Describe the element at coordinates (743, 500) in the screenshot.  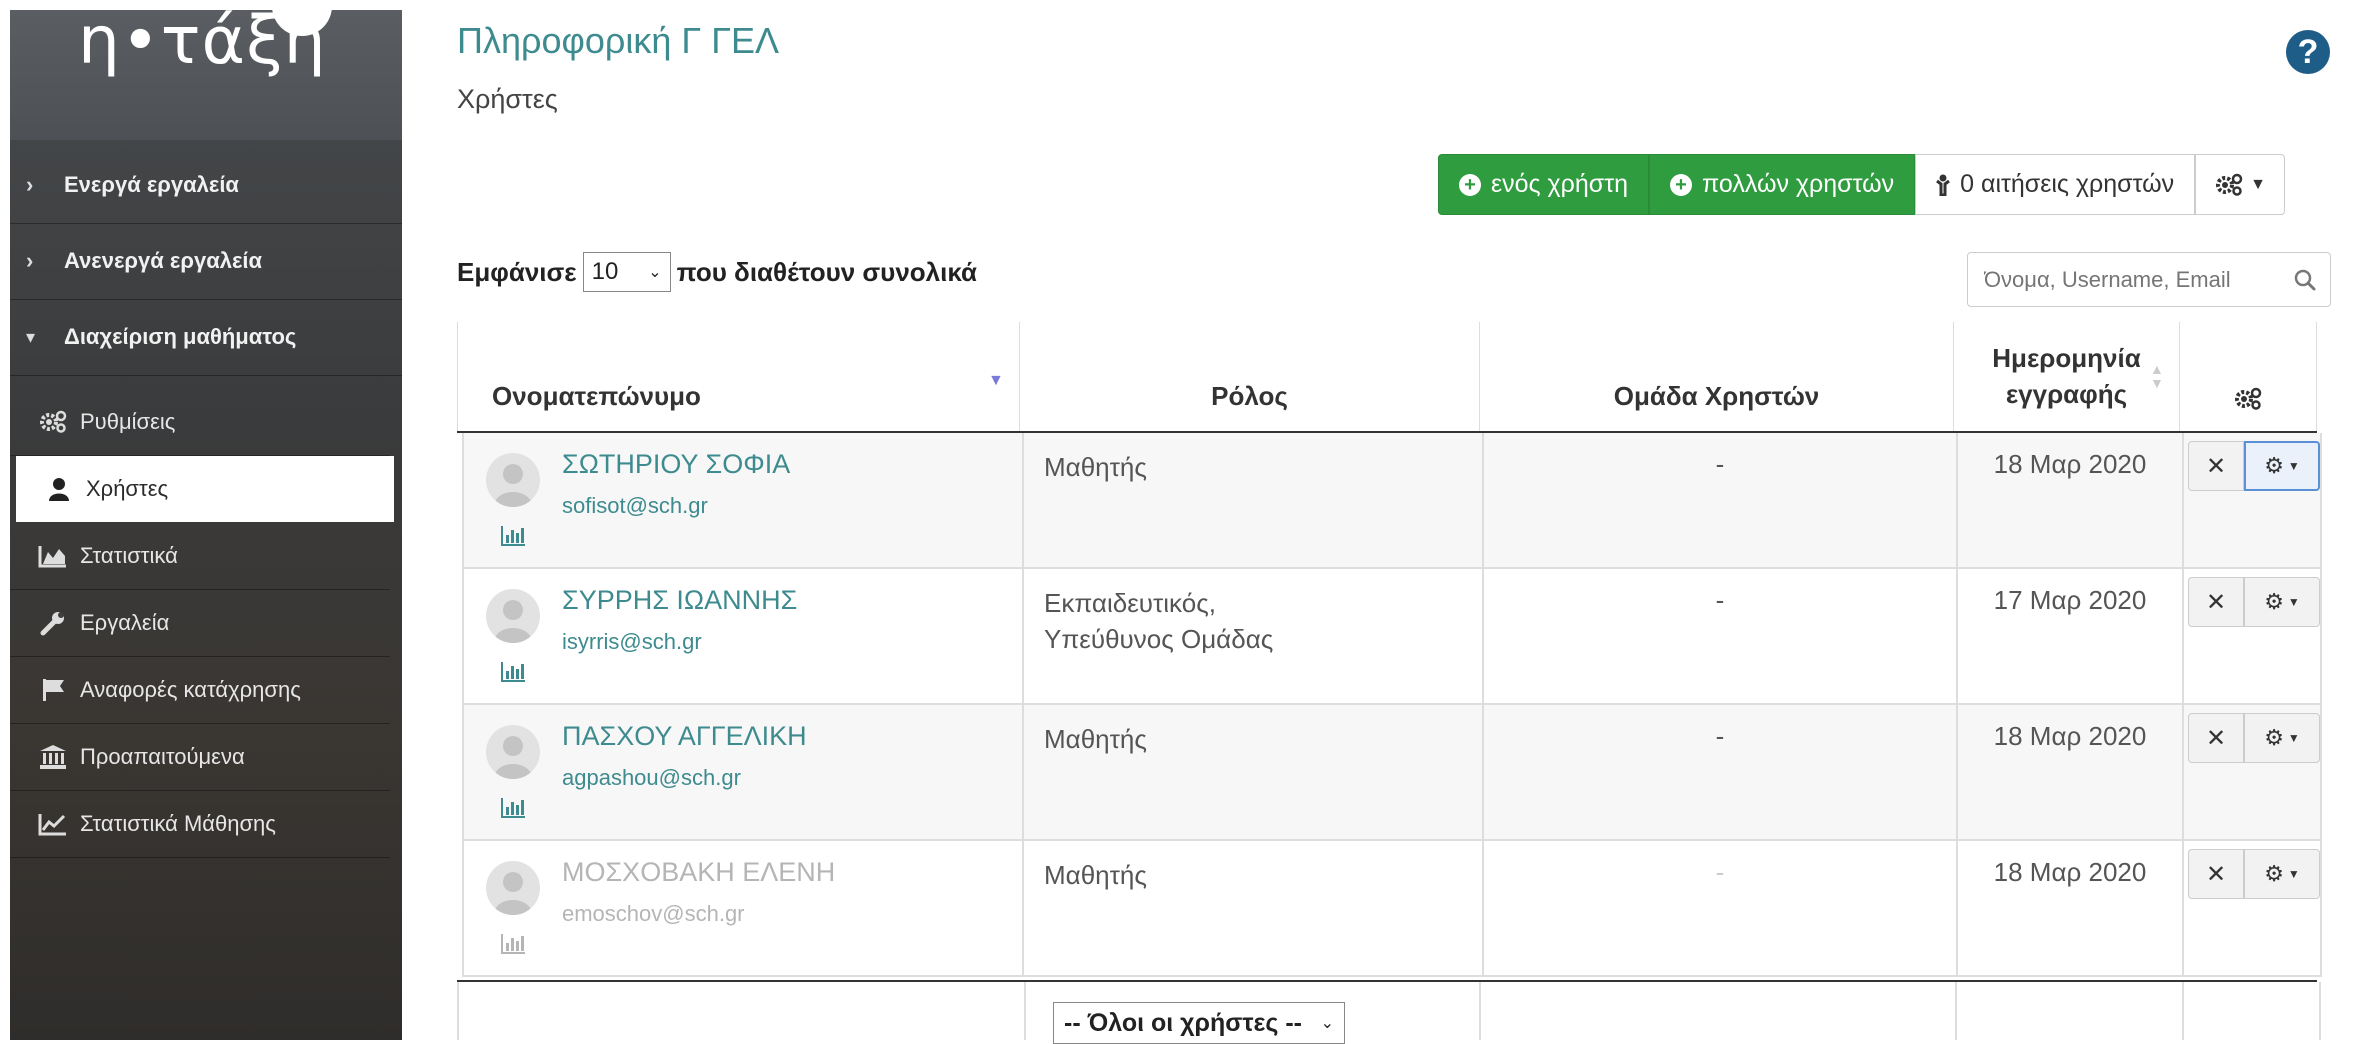
I see `user-cell: ΣΩΤΗΡΙΟΥ ΣΟΦΙΑ sofisot@sch.gr` at that location.